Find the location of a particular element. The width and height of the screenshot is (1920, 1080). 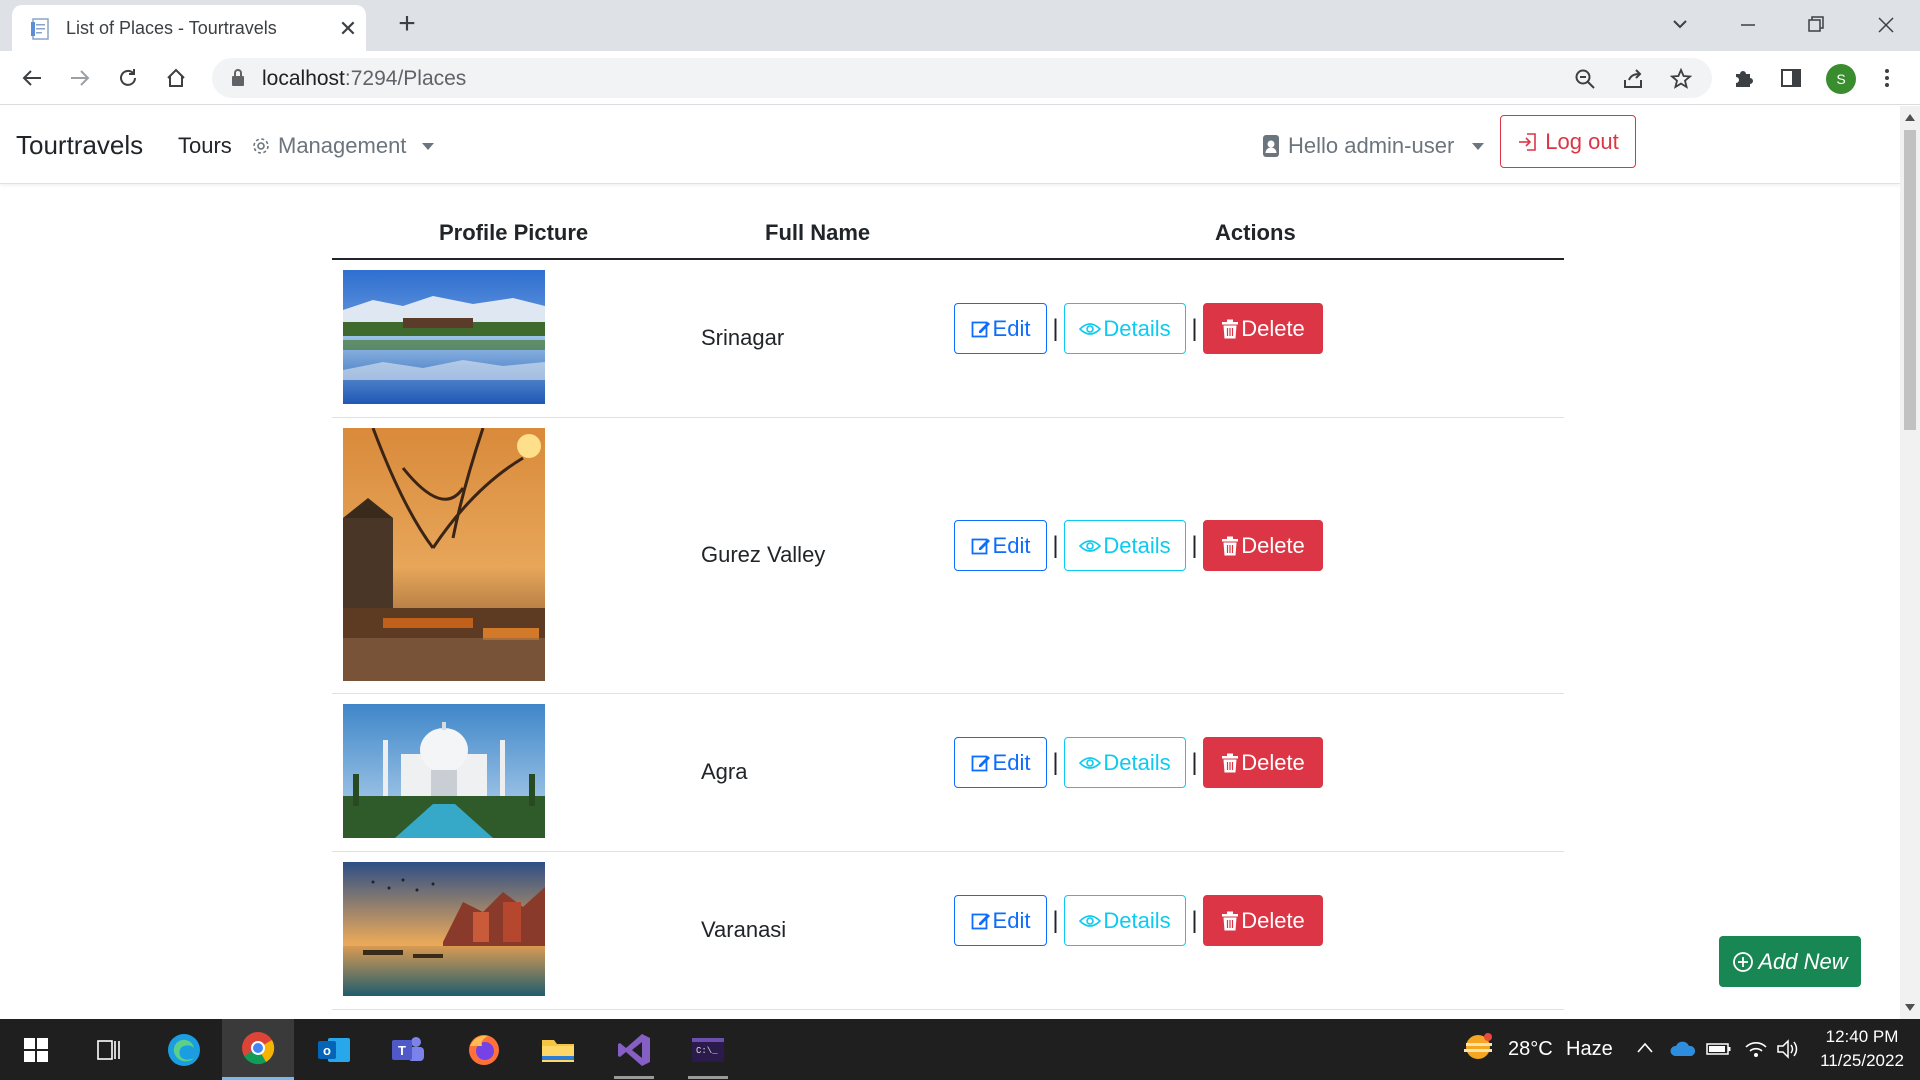

start-icon is located at coordinates (36, 1049).